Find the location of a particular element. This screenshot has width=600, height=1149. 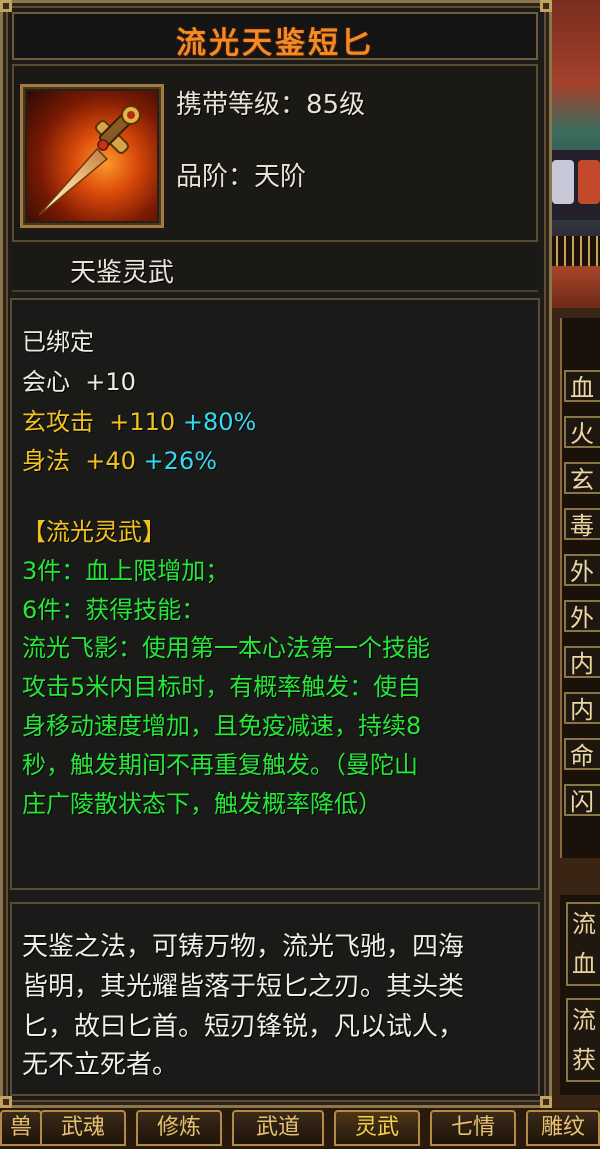

tab-1: 武魂 is located at coordinates (83, 1128).